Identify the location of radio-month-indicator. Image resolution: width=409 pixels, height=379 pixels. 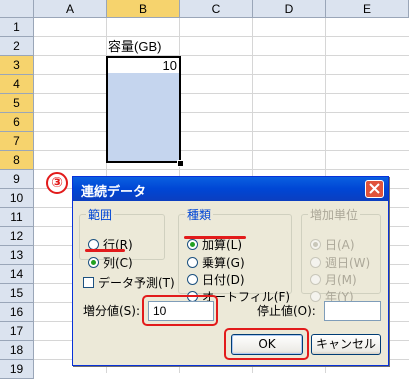
(315, 279).